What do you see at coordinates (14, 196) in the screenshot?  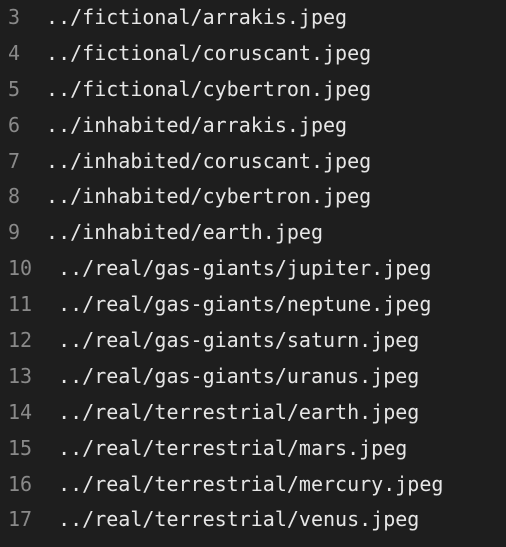 I see `line-number: 8` at bounding box center [14, 196].